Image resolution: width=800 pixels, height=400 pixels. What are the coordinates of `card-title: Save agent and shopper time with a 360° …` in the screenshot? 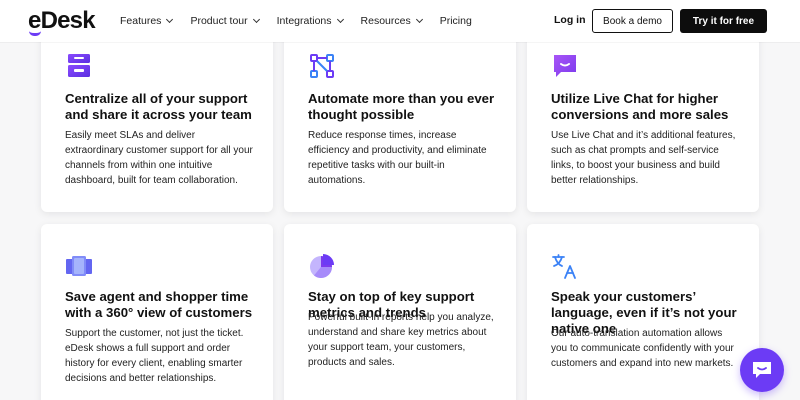 It's located at (159, 304).